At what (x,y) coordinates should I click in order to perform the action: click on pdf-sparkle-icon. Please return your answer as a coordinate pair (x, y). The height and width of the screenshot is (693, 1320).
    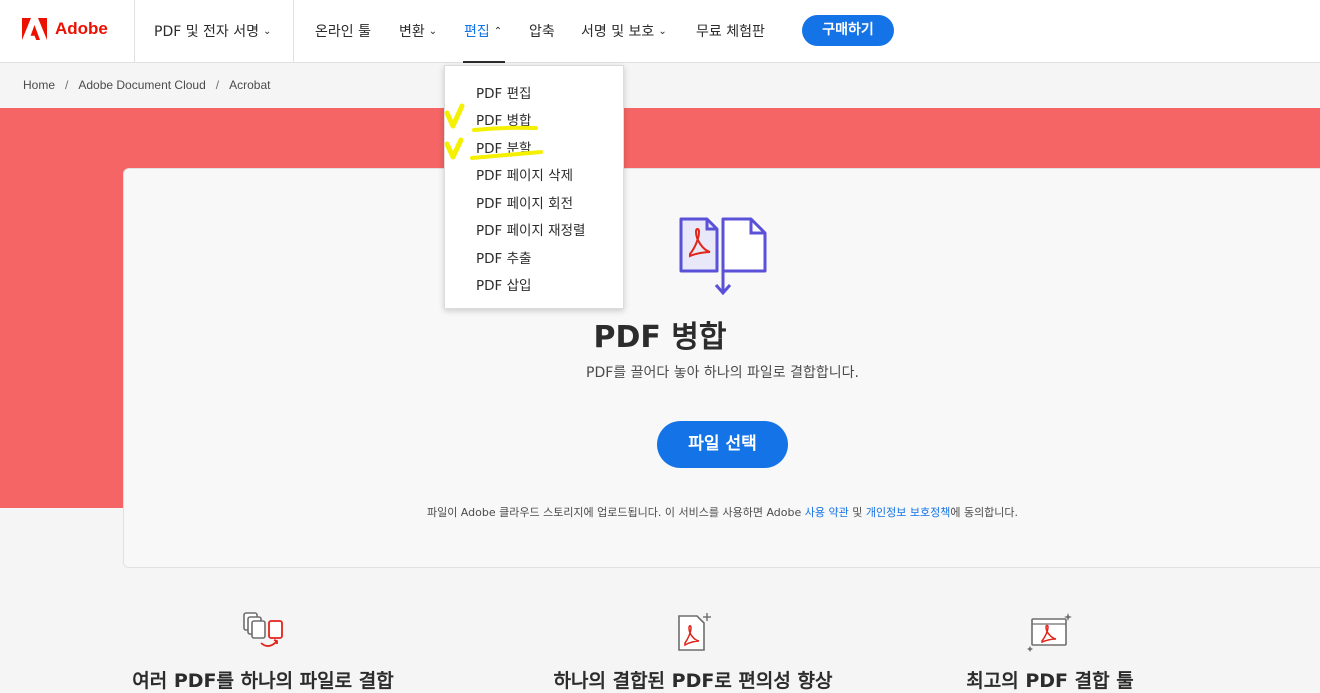
    Looking at the image, I should click on (1049, 632).